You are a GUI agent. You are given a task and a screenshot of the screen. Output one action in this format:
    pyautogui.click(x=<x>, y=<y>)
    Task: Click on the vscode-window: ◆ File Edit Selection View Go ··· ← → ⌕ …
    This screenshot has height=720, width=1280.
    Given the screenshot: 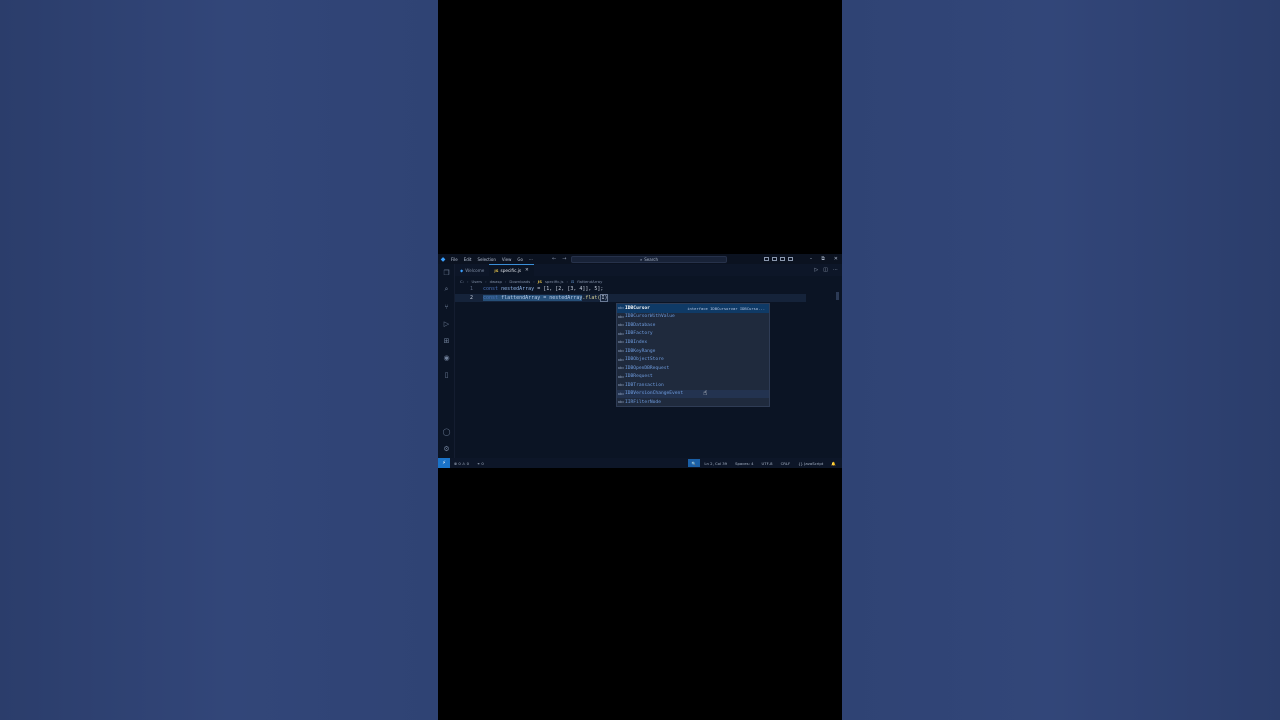 What is the action you would take?
    pyautogui.click(x=640, y=361)
    